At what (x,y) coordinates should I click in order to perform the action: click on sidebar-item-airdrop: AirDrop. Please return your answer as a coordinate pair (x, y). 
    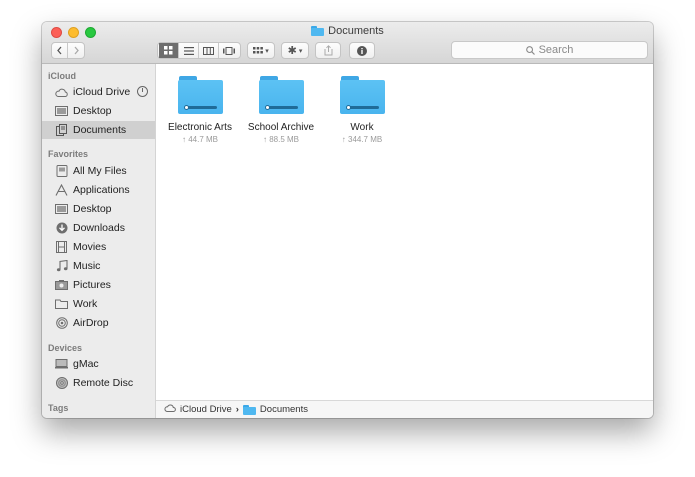
    Looking at the image, I should click on (98, 323).